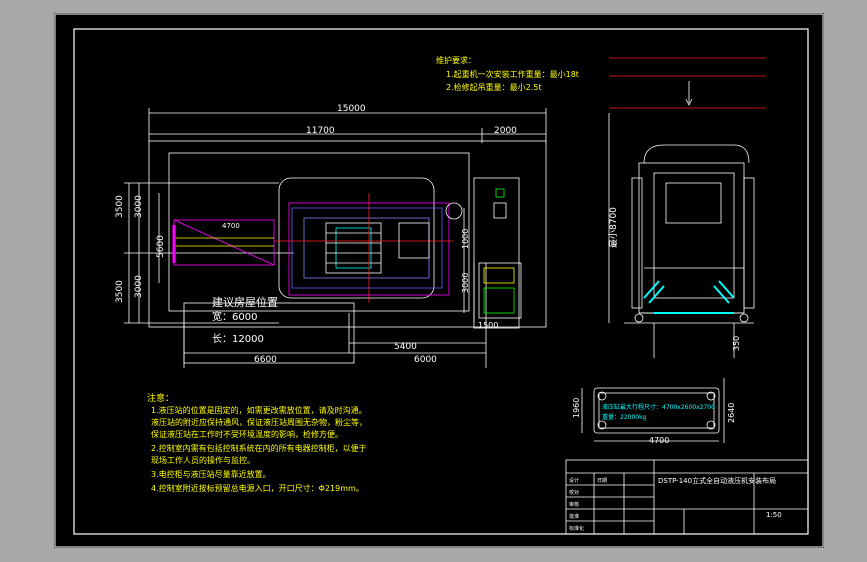 The width and height of the screenshot is (867, 562). I want to click on dim-total-width: 15000, so click(351, 109).